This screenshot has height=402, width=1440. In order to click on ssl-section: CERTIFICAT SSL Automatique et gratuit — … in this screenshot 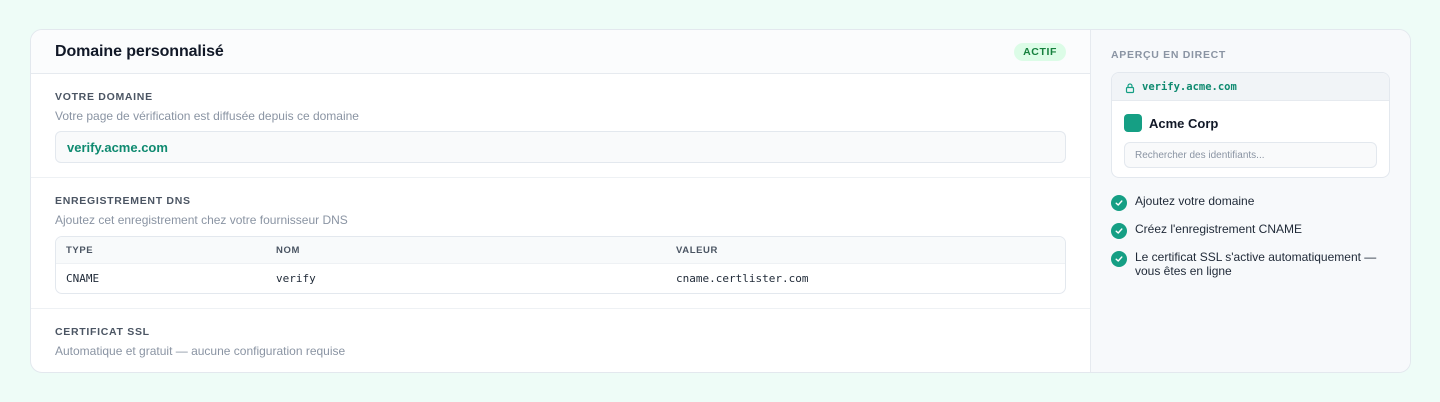, I will do `click(560, 333)`.